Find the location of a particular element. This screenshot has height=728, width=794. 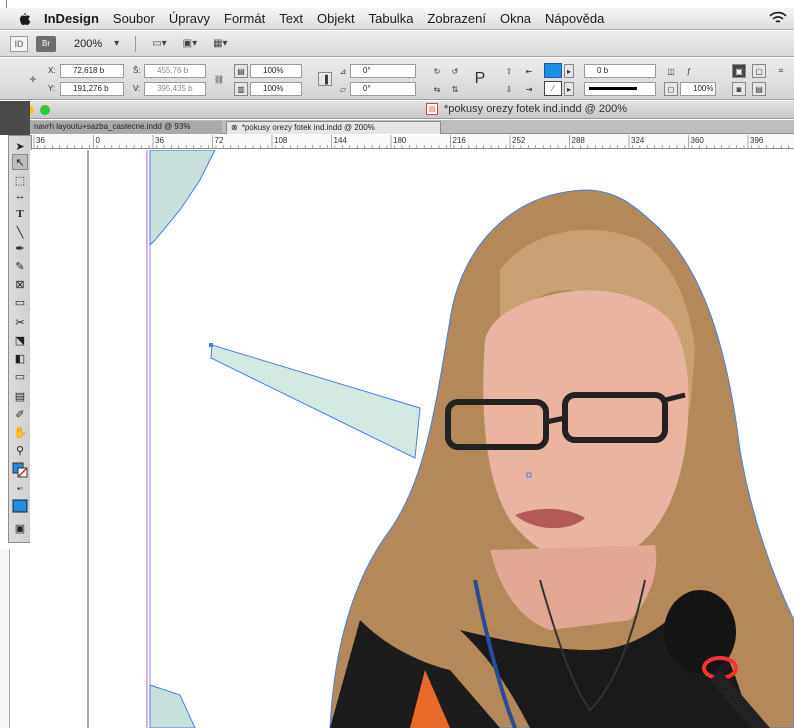

frame-sliver-top is located at coordinates (182, 198).